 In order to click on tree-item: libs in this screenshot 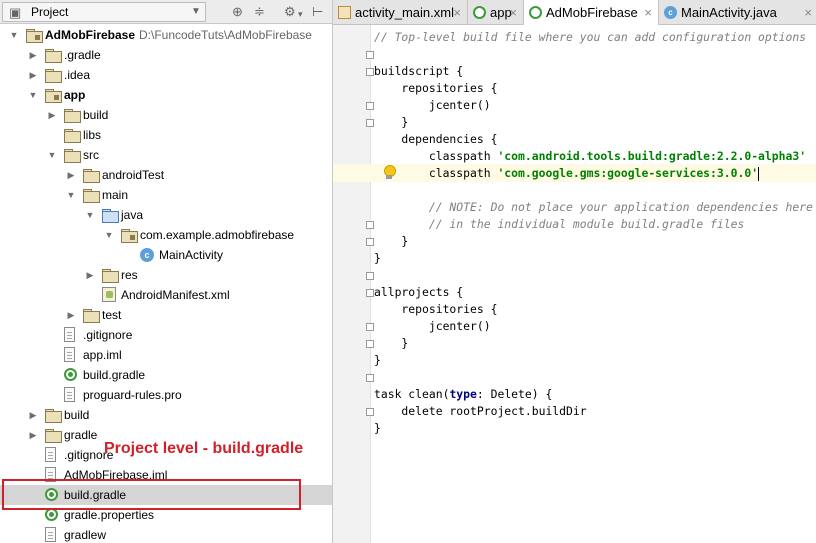, I will do `click(166, 135)`.